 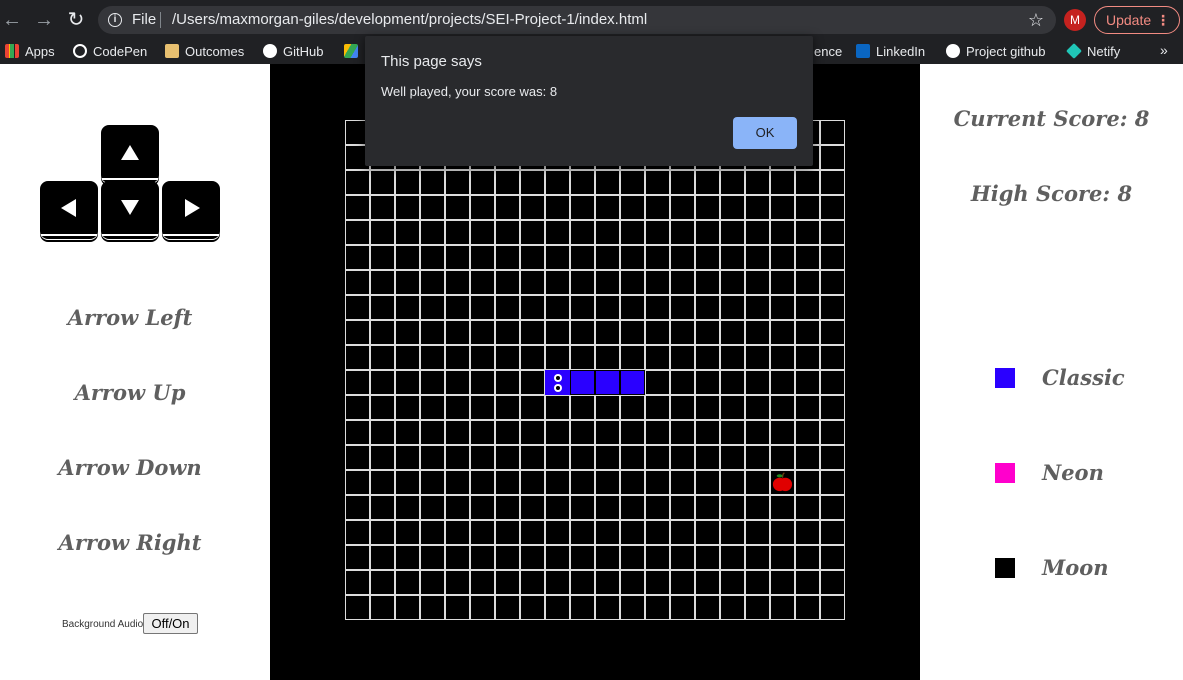 I want to click on bookmark-netify: Netify, so click(x=1093, y=51).